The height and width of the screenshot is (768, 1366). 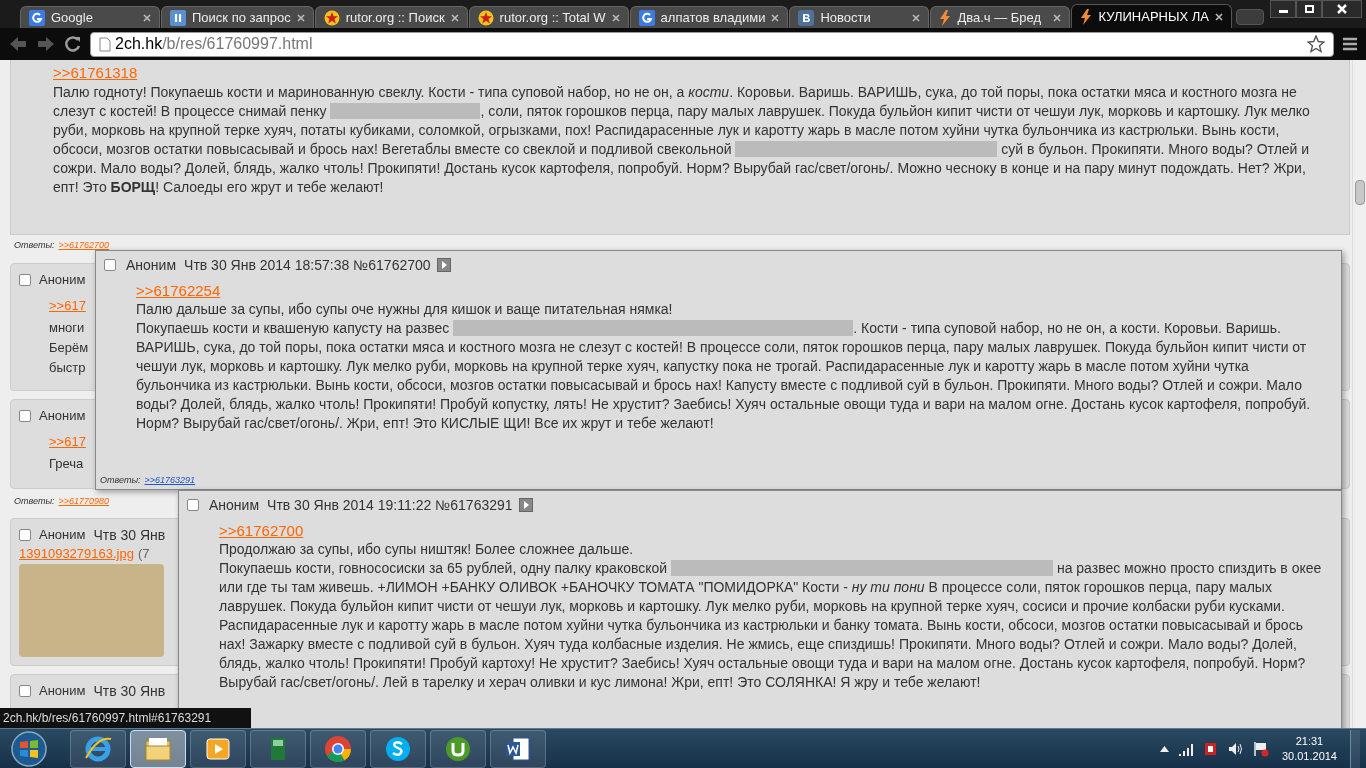 I want to click on post-date: Чтв 30 Янв 2014 19:11:22, so click(x=349, y=505).